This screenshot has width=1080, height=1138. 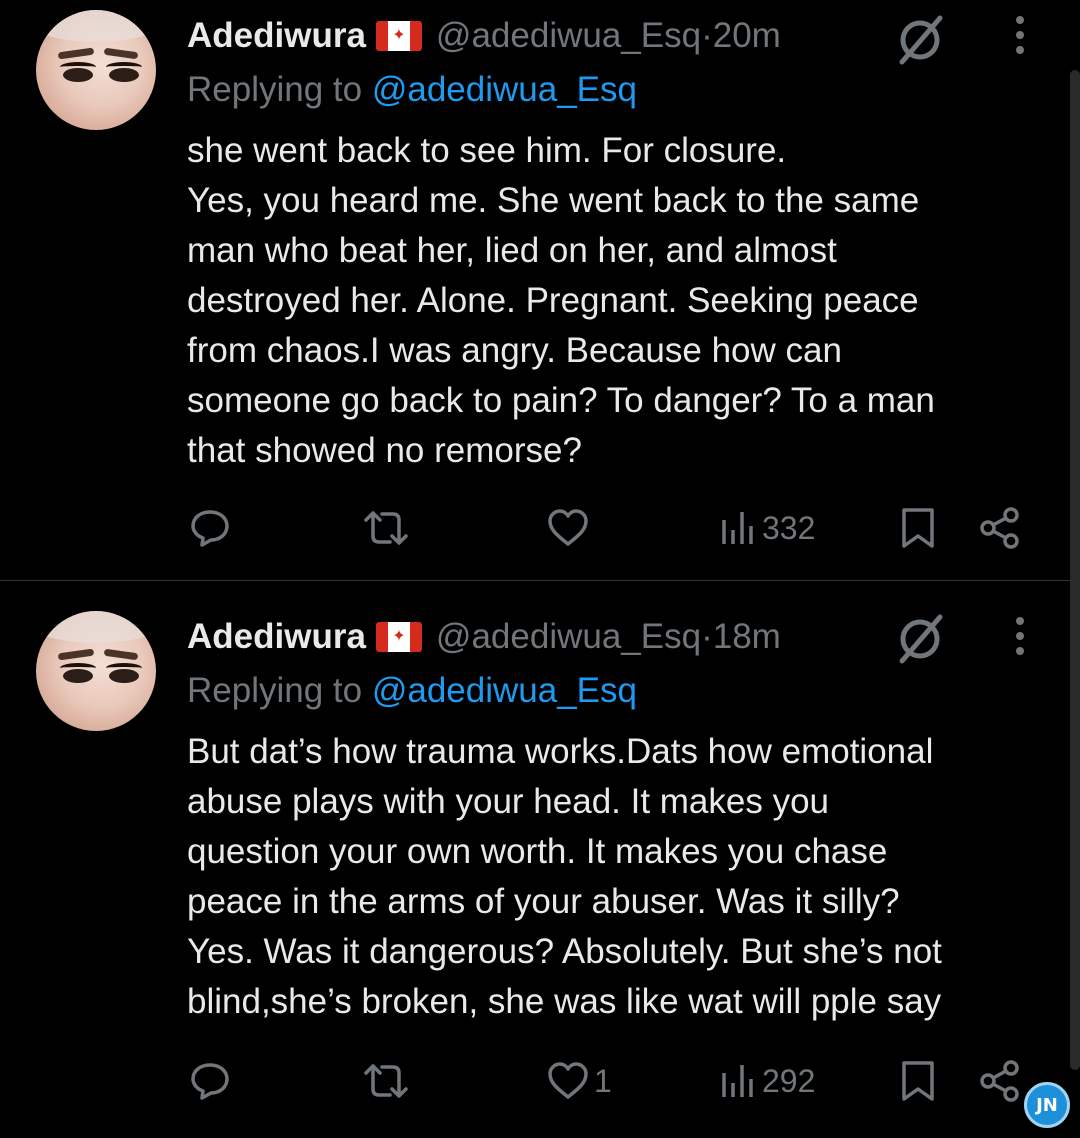 What do you see at coordinates (603, 1080) in the screenshot?
I see `like-count: 1` at bounding box center [603, 1080].